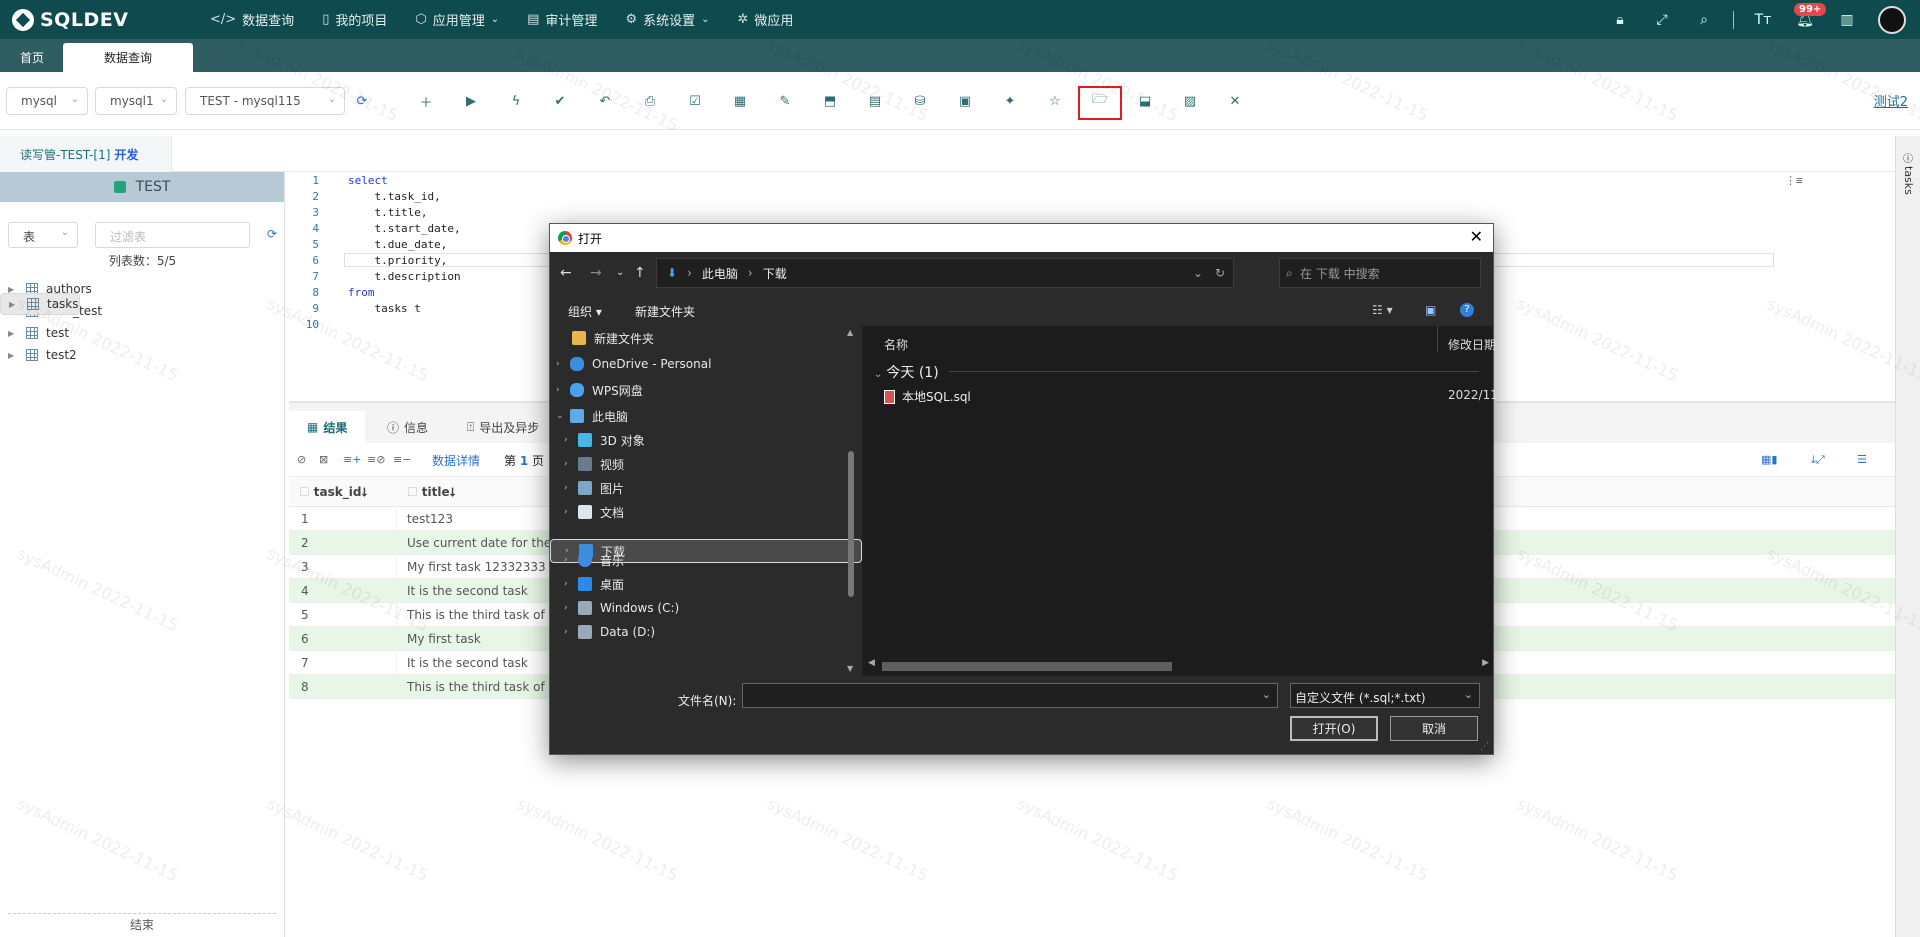  What do you see at coordinates (265, 101) in the screenshot?
I see `database-select: TEST - mysql115 ⌄` at bounding box center [265, 101].